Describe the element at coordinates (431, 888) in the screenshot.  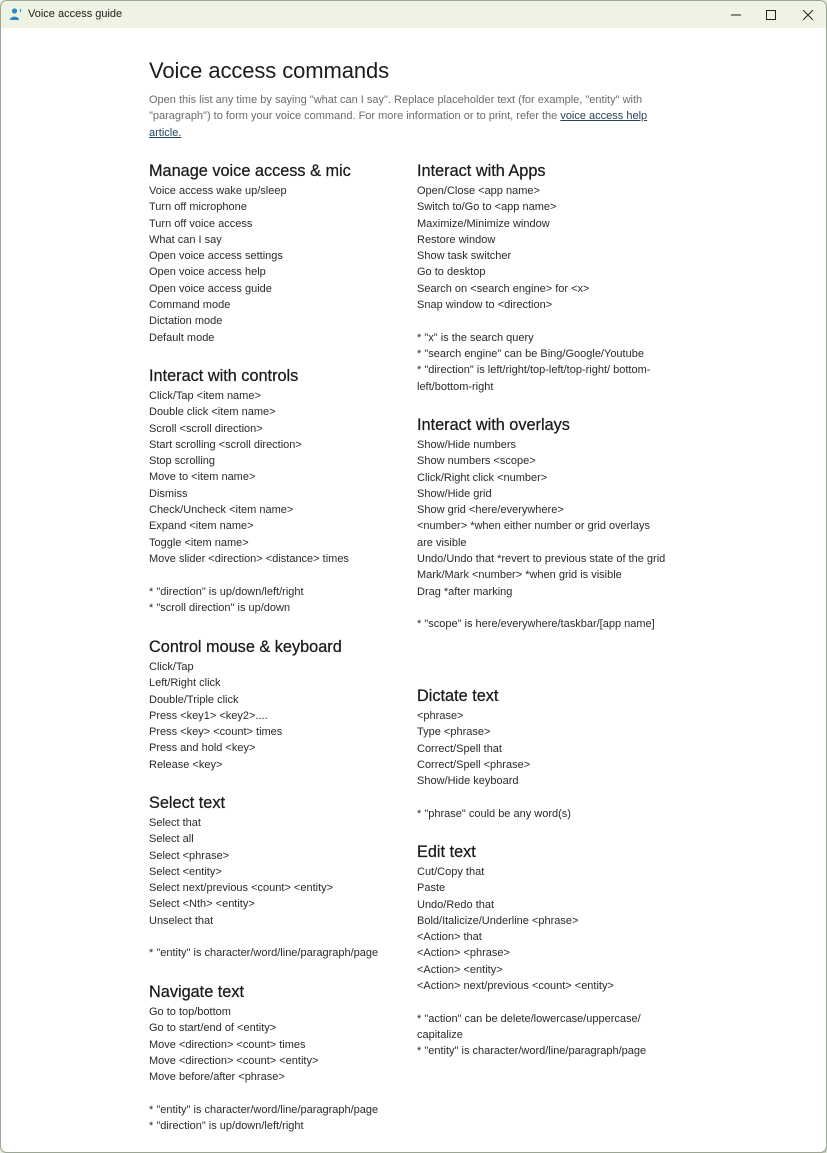
I see `command-item: Paste` at that location.